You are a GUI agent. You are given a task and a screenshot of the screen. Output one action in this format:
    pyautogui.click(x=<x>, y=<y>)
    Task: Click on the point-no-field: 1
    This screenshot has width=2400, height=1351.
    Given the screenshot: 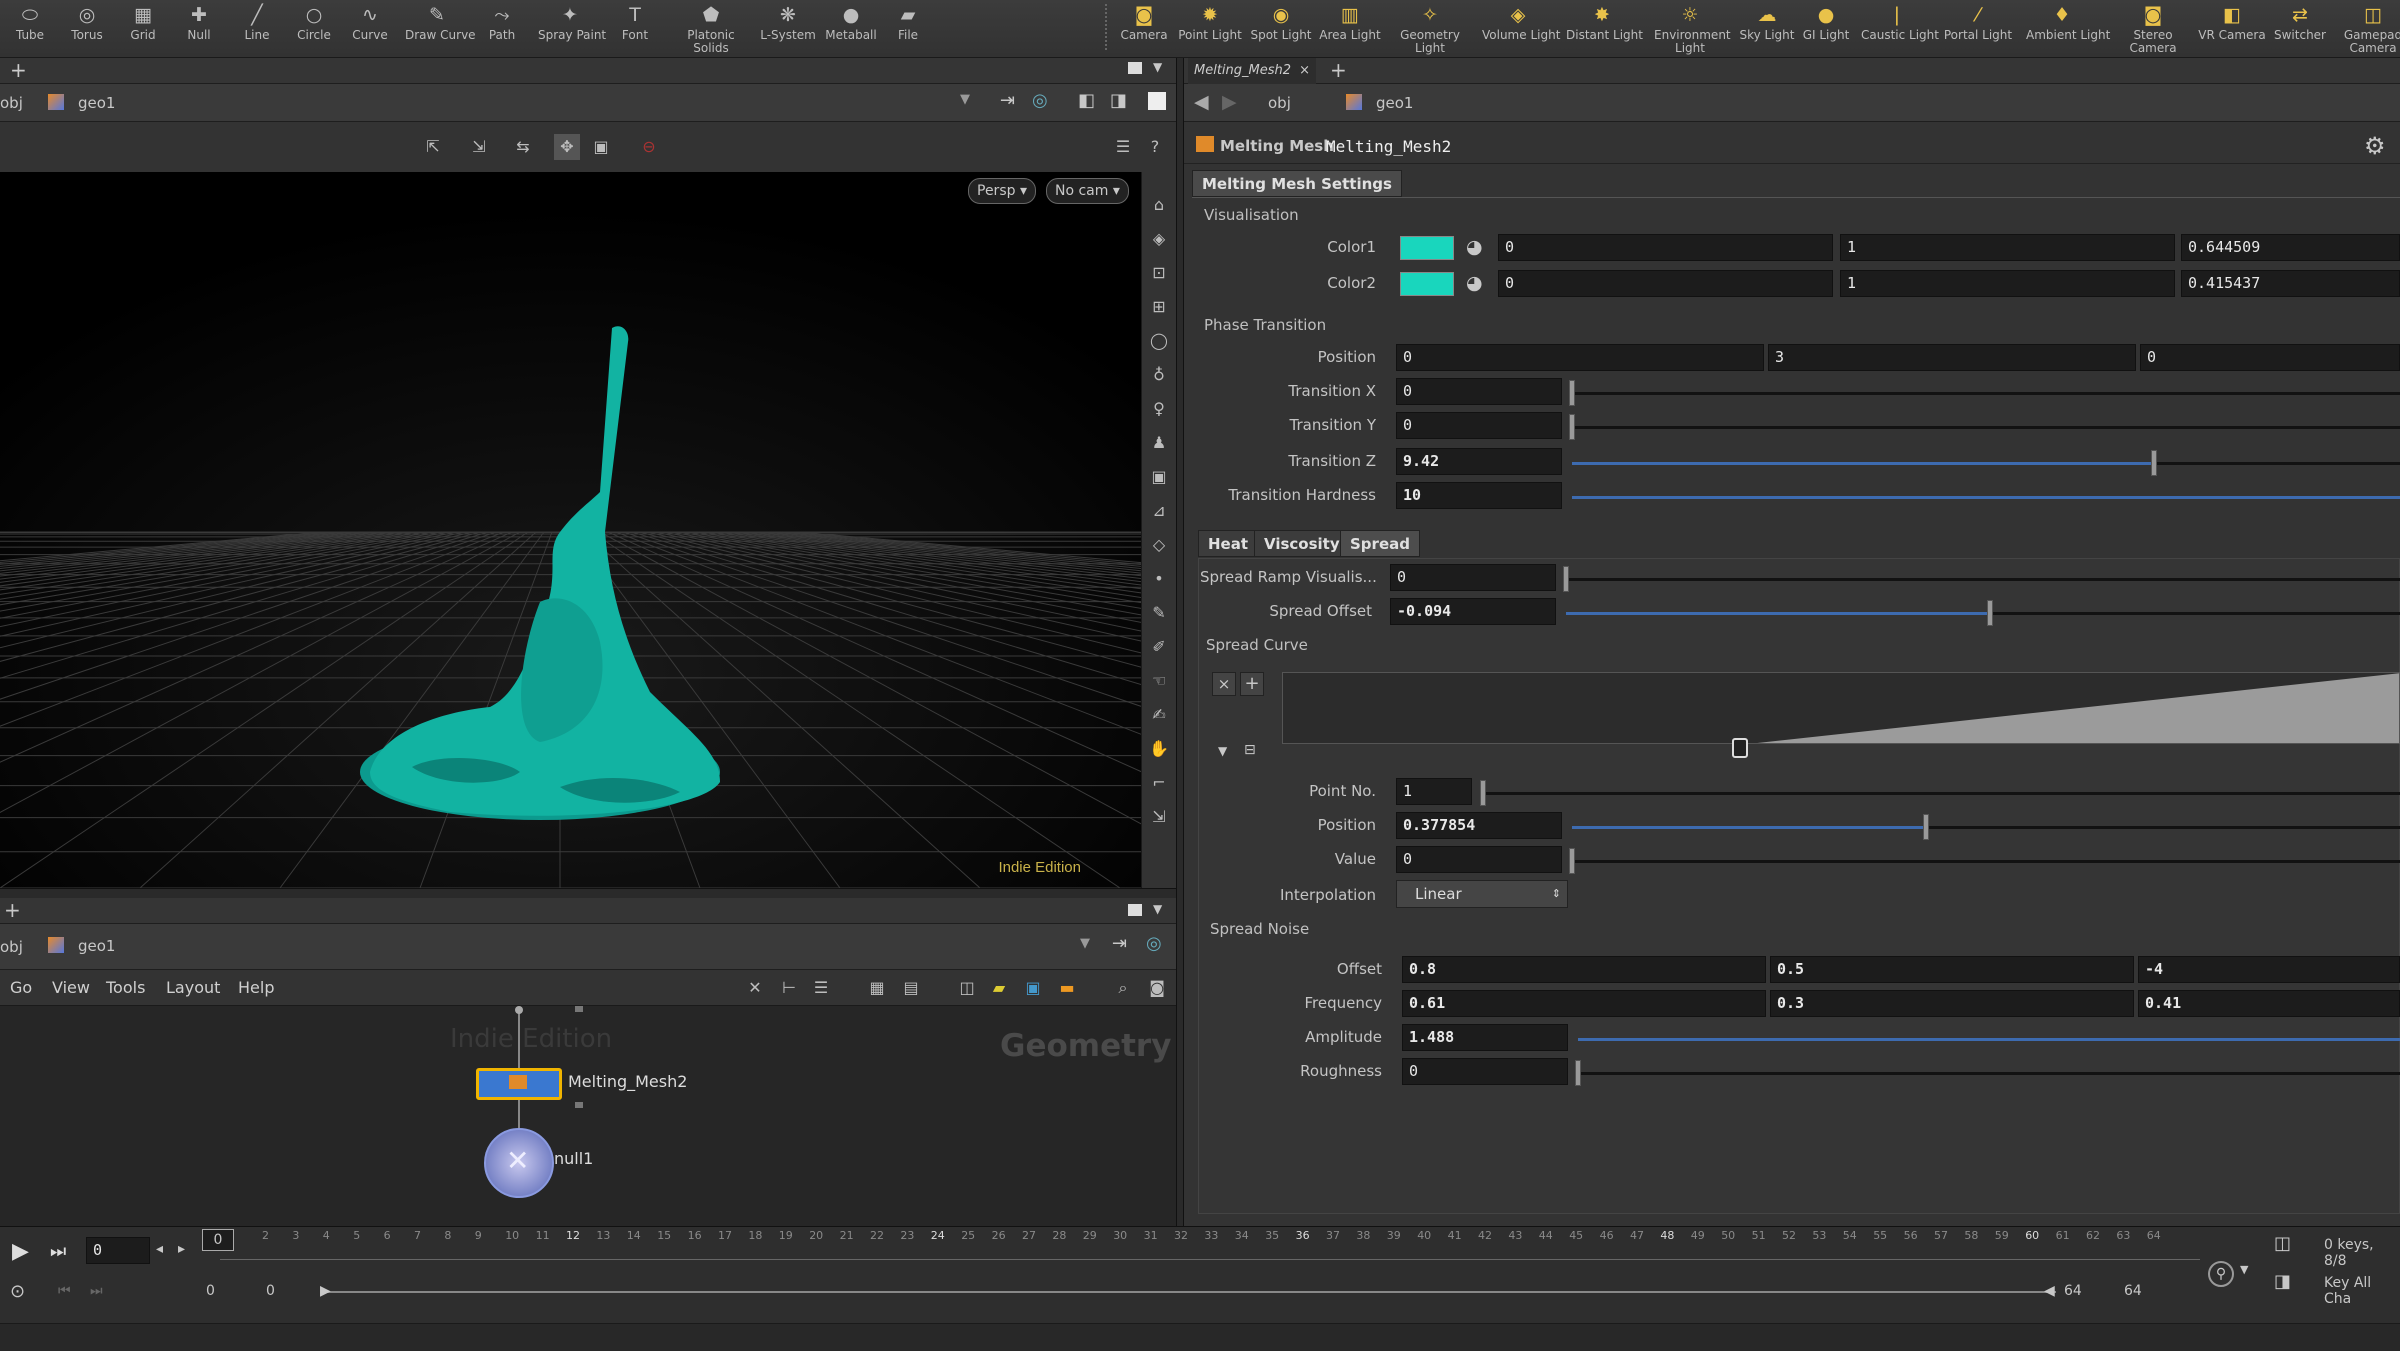 What is the action you would take?
    pyautogui.click(x=1434, y=791)
    